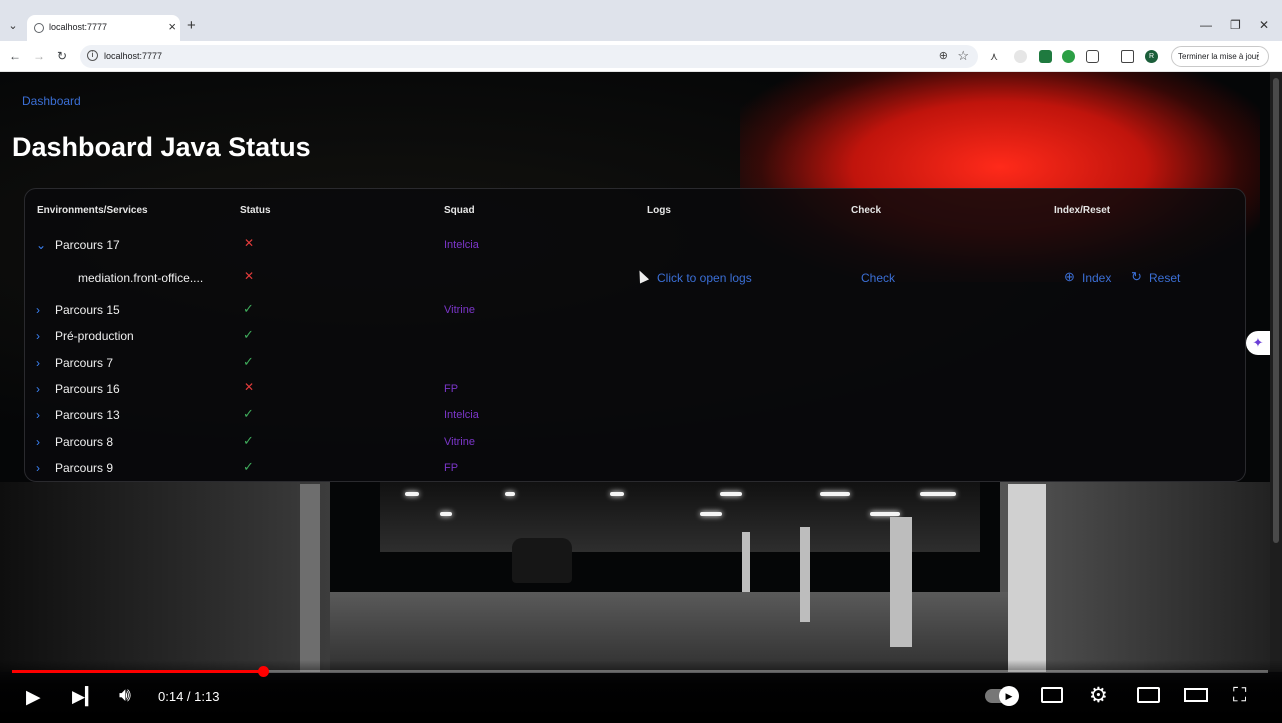  What do you see at coordinates (1082, 210) in the screenshot?
I see `column-header-index-reset: Index/Reset` at bounding box center [1082, 210].